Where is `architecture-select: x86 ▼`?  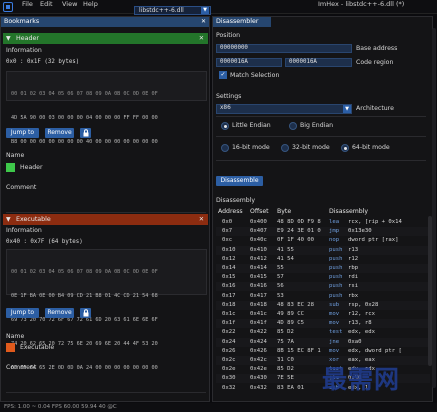
architecture-select: x86 ▼ is located at coordinates (284, 109).